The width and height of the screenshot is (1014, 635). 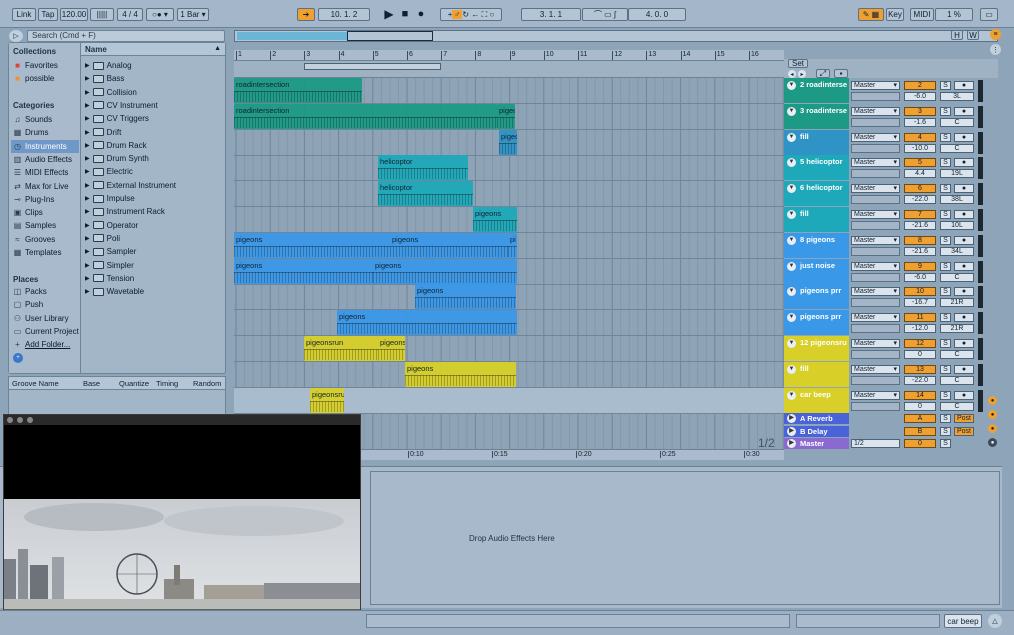 What do you see at coordinates (802, 74) in the screenshot?
I see `unfold-all-icon: ▸` at bounding box center [802, 74].